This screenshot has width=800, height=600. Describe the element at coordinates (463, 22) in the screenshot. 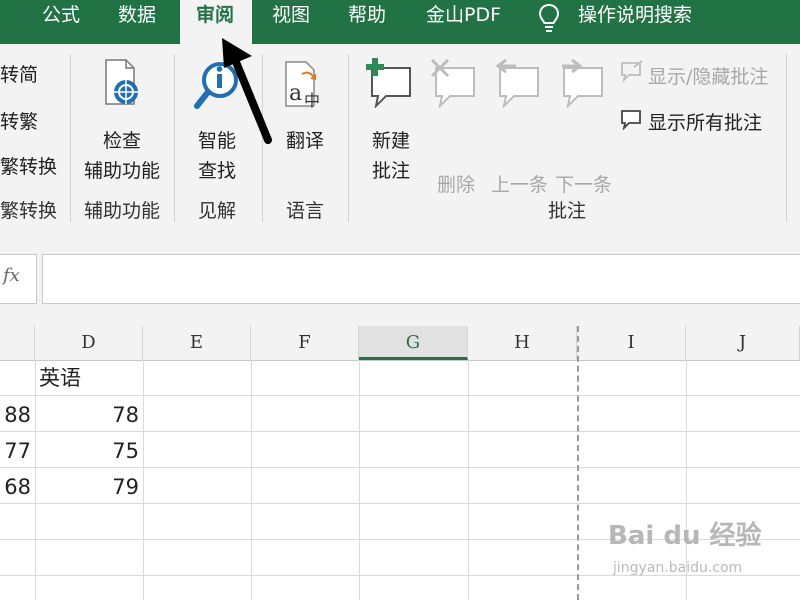

I see `tab-pdf: 金山PDF` at that location.